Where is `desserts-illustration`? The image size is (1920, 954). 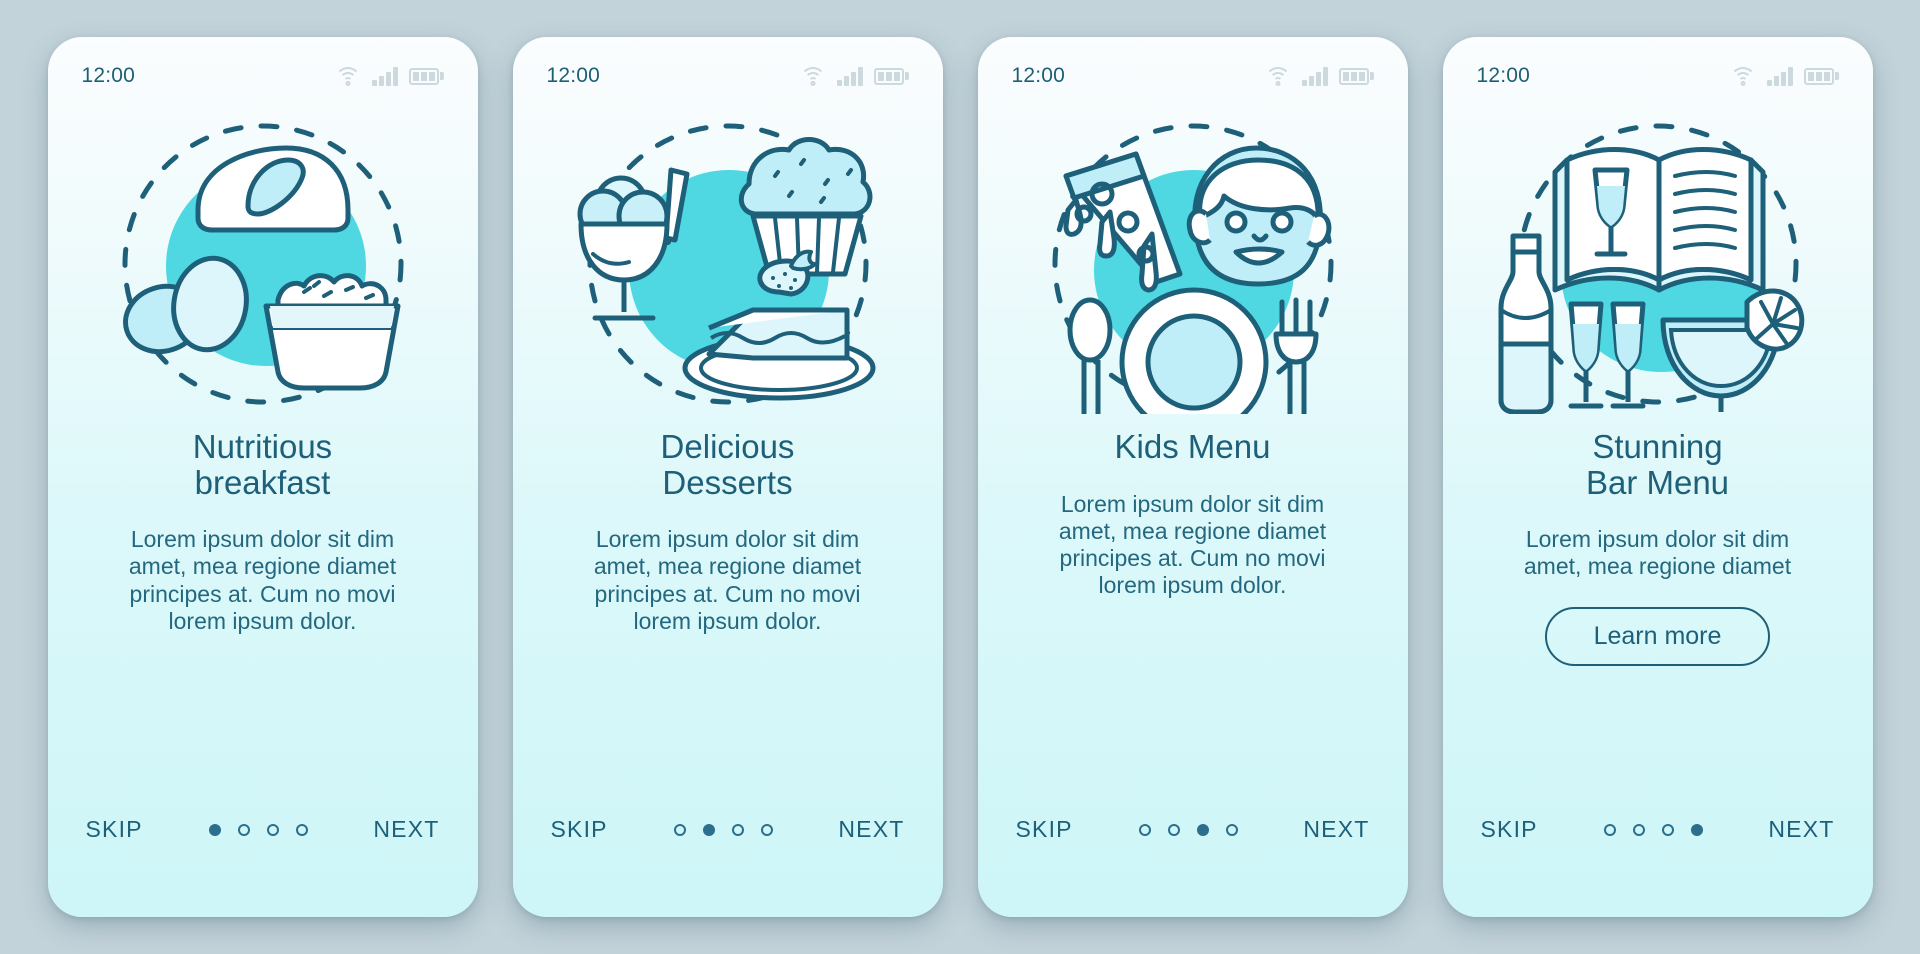 desserts-illustration is located at coordinates (728, 264).